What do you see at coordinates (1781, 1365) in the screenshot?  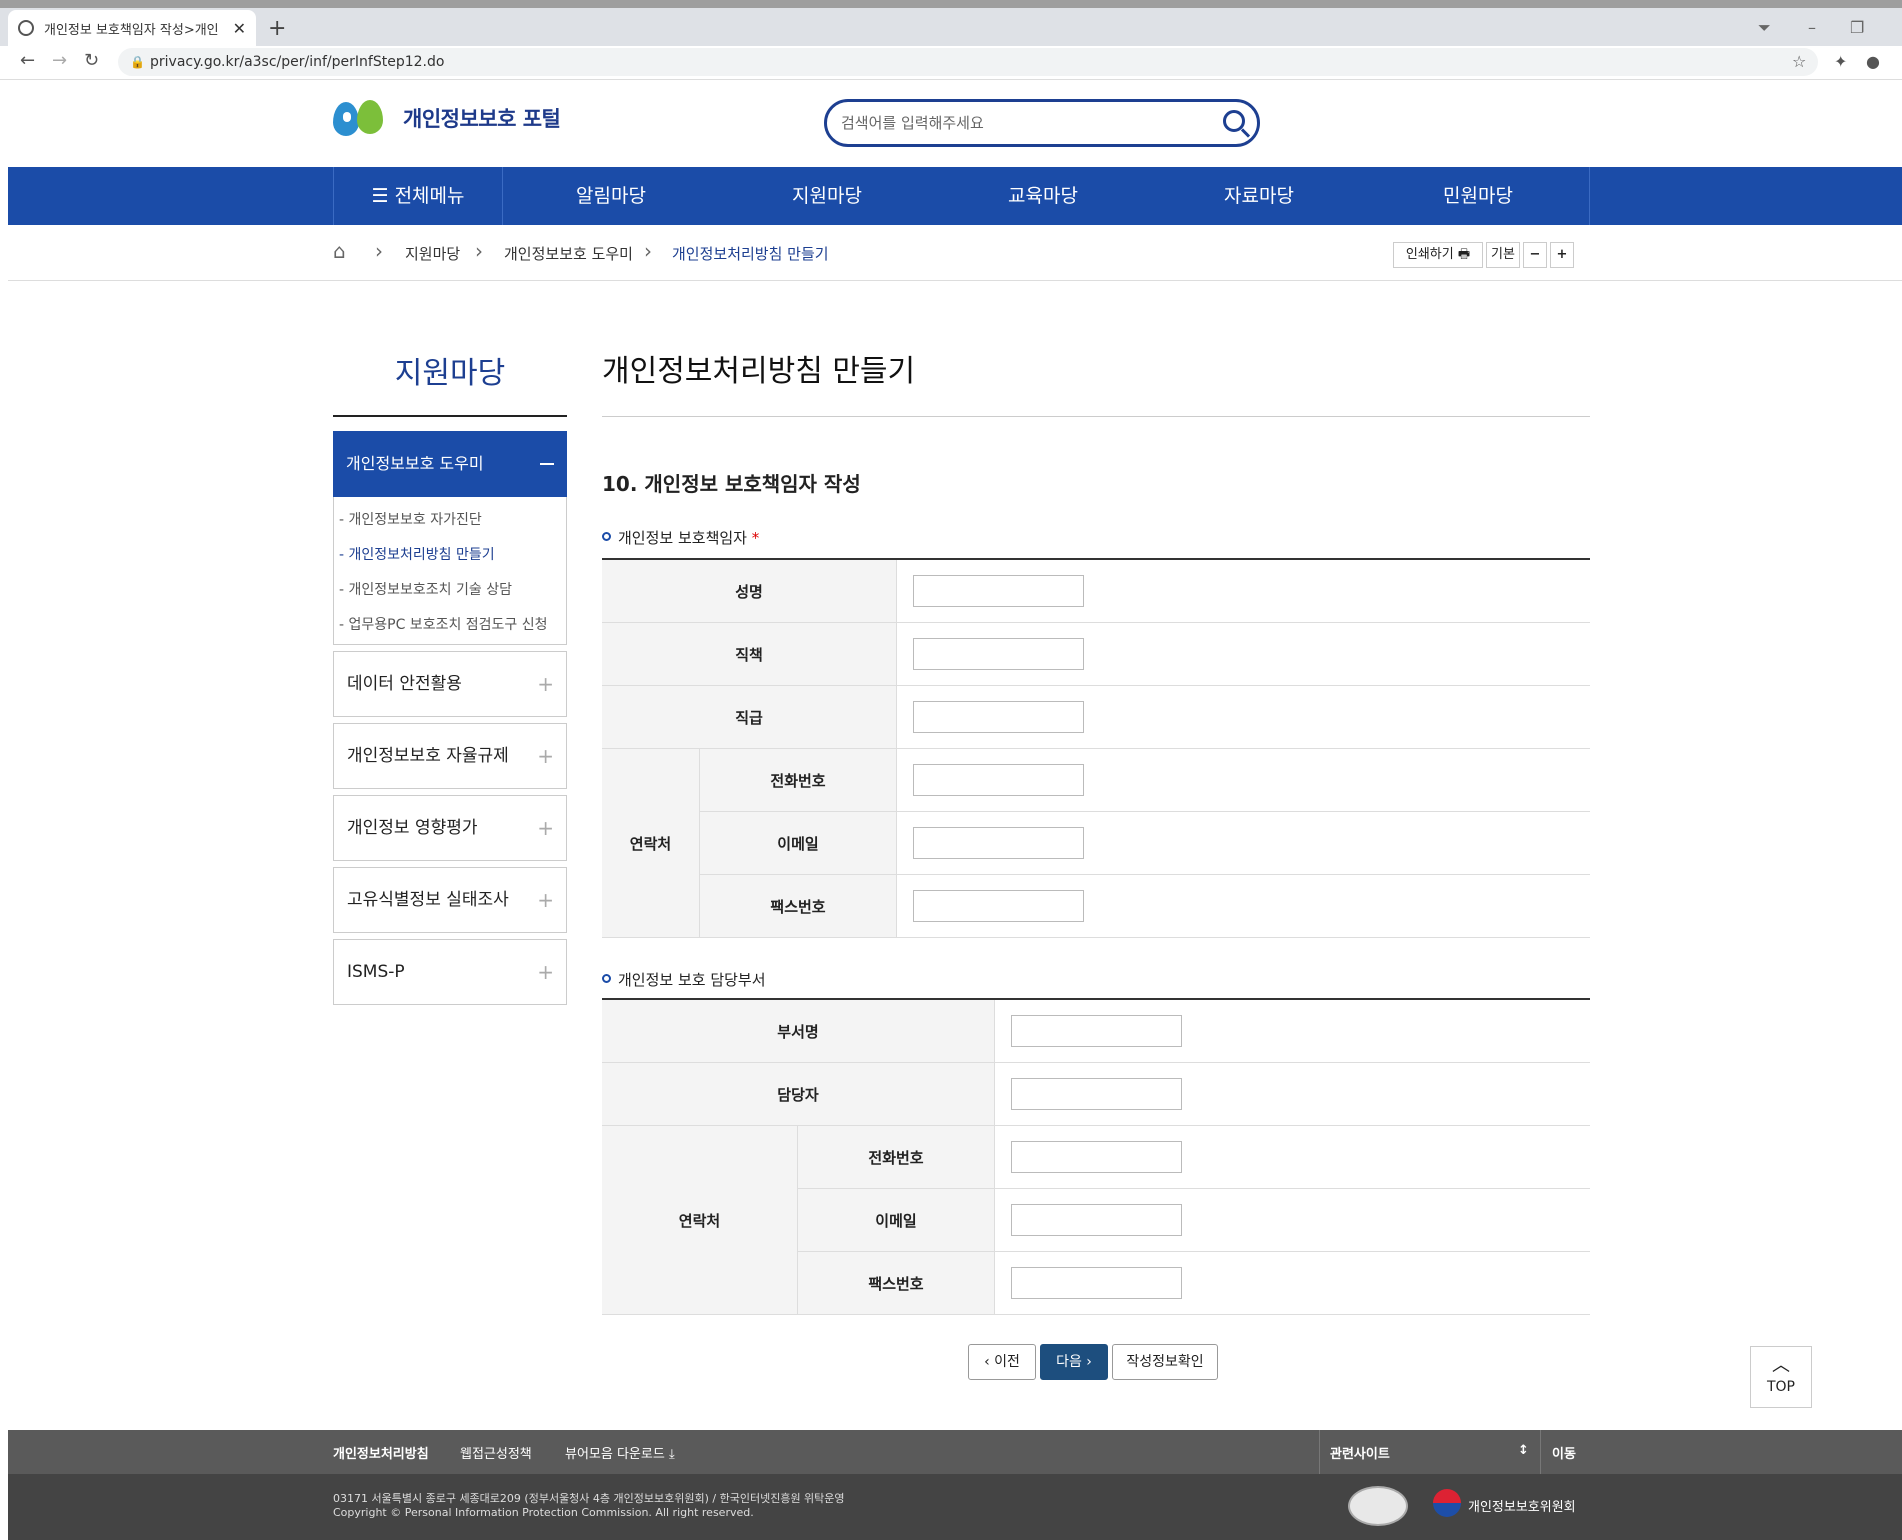 I see `chevron-up-icon: ︿` at bounding box center [1781, 1365].